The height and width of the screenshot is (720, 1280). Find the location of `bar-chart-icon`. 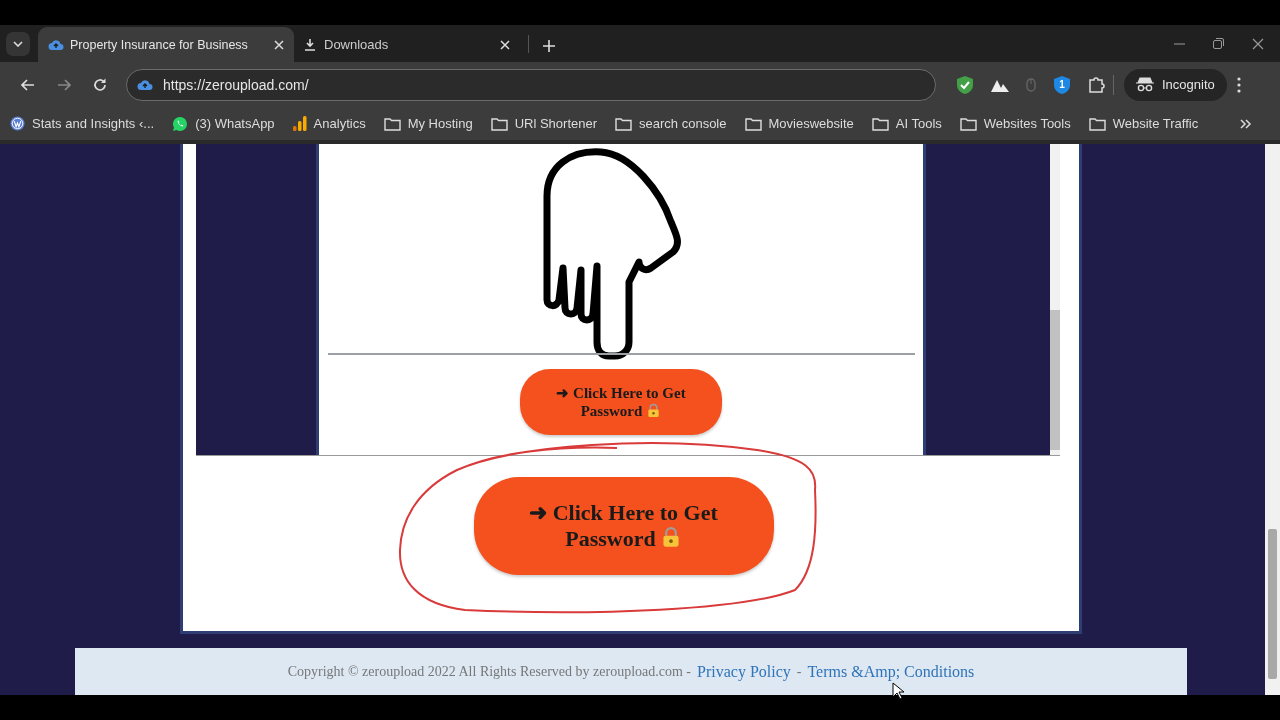

bar-chart-icon is located at coordinates (299, 123).